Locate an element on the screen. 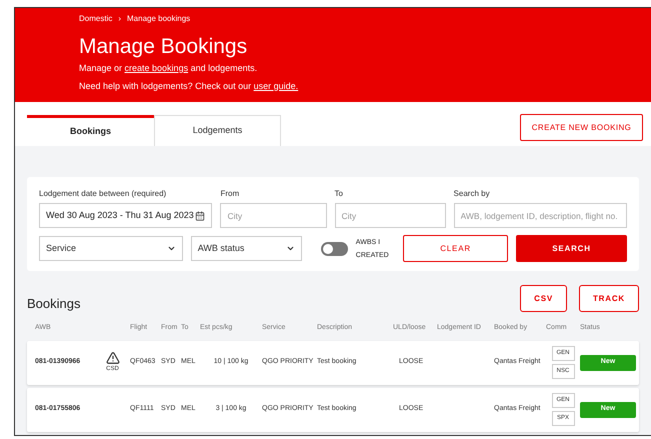 This screenshot has height=439, width=651. field-label: Search by is located at coordinates (472, 194).